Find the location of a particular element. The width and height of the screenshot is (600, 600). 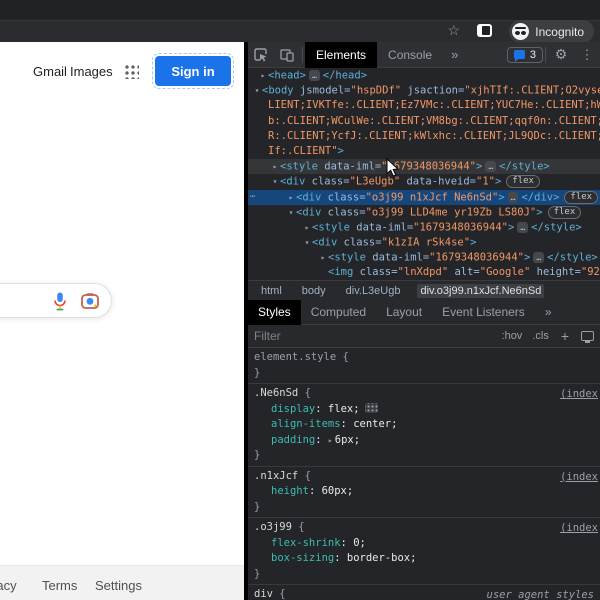

css-property-value: center is located at coordinates (372, 424).